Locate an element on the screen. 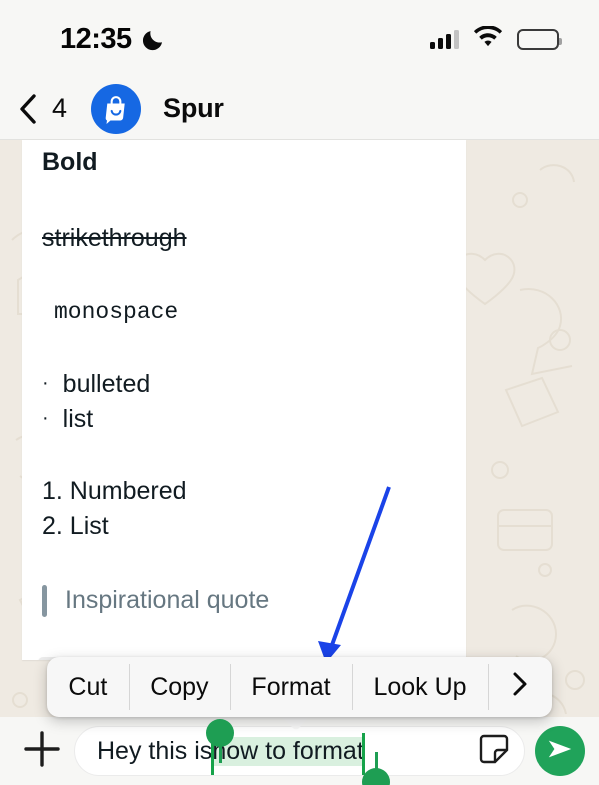 The width and height of the screenshot is (599, 785). plus-icon is located at coordinates (42, 751).